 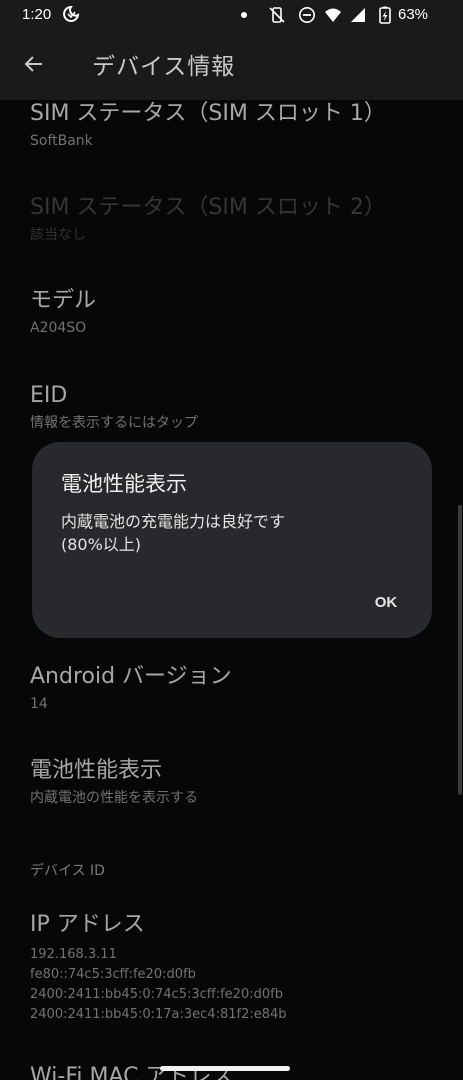 I want to click on do-not-disturb-moon-icon, so click(x=71, y=13).